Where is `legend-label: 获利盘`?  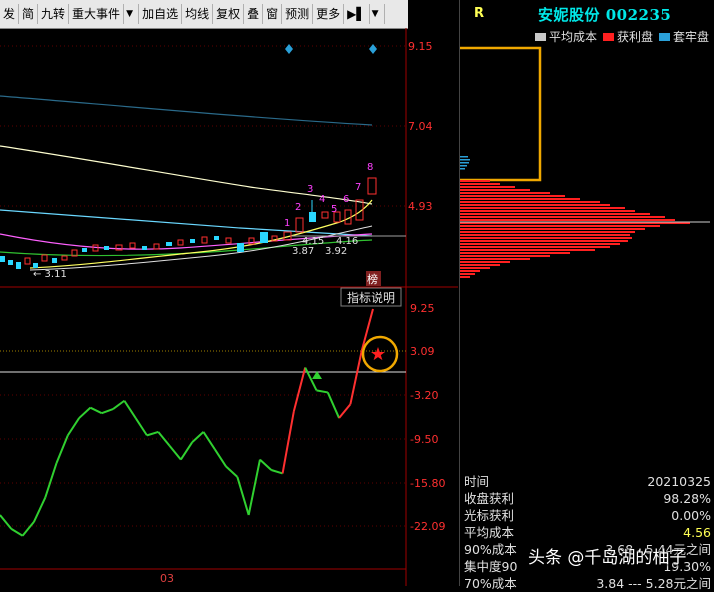
legend-label: 获利盘 is located at coordinates (634, 37).